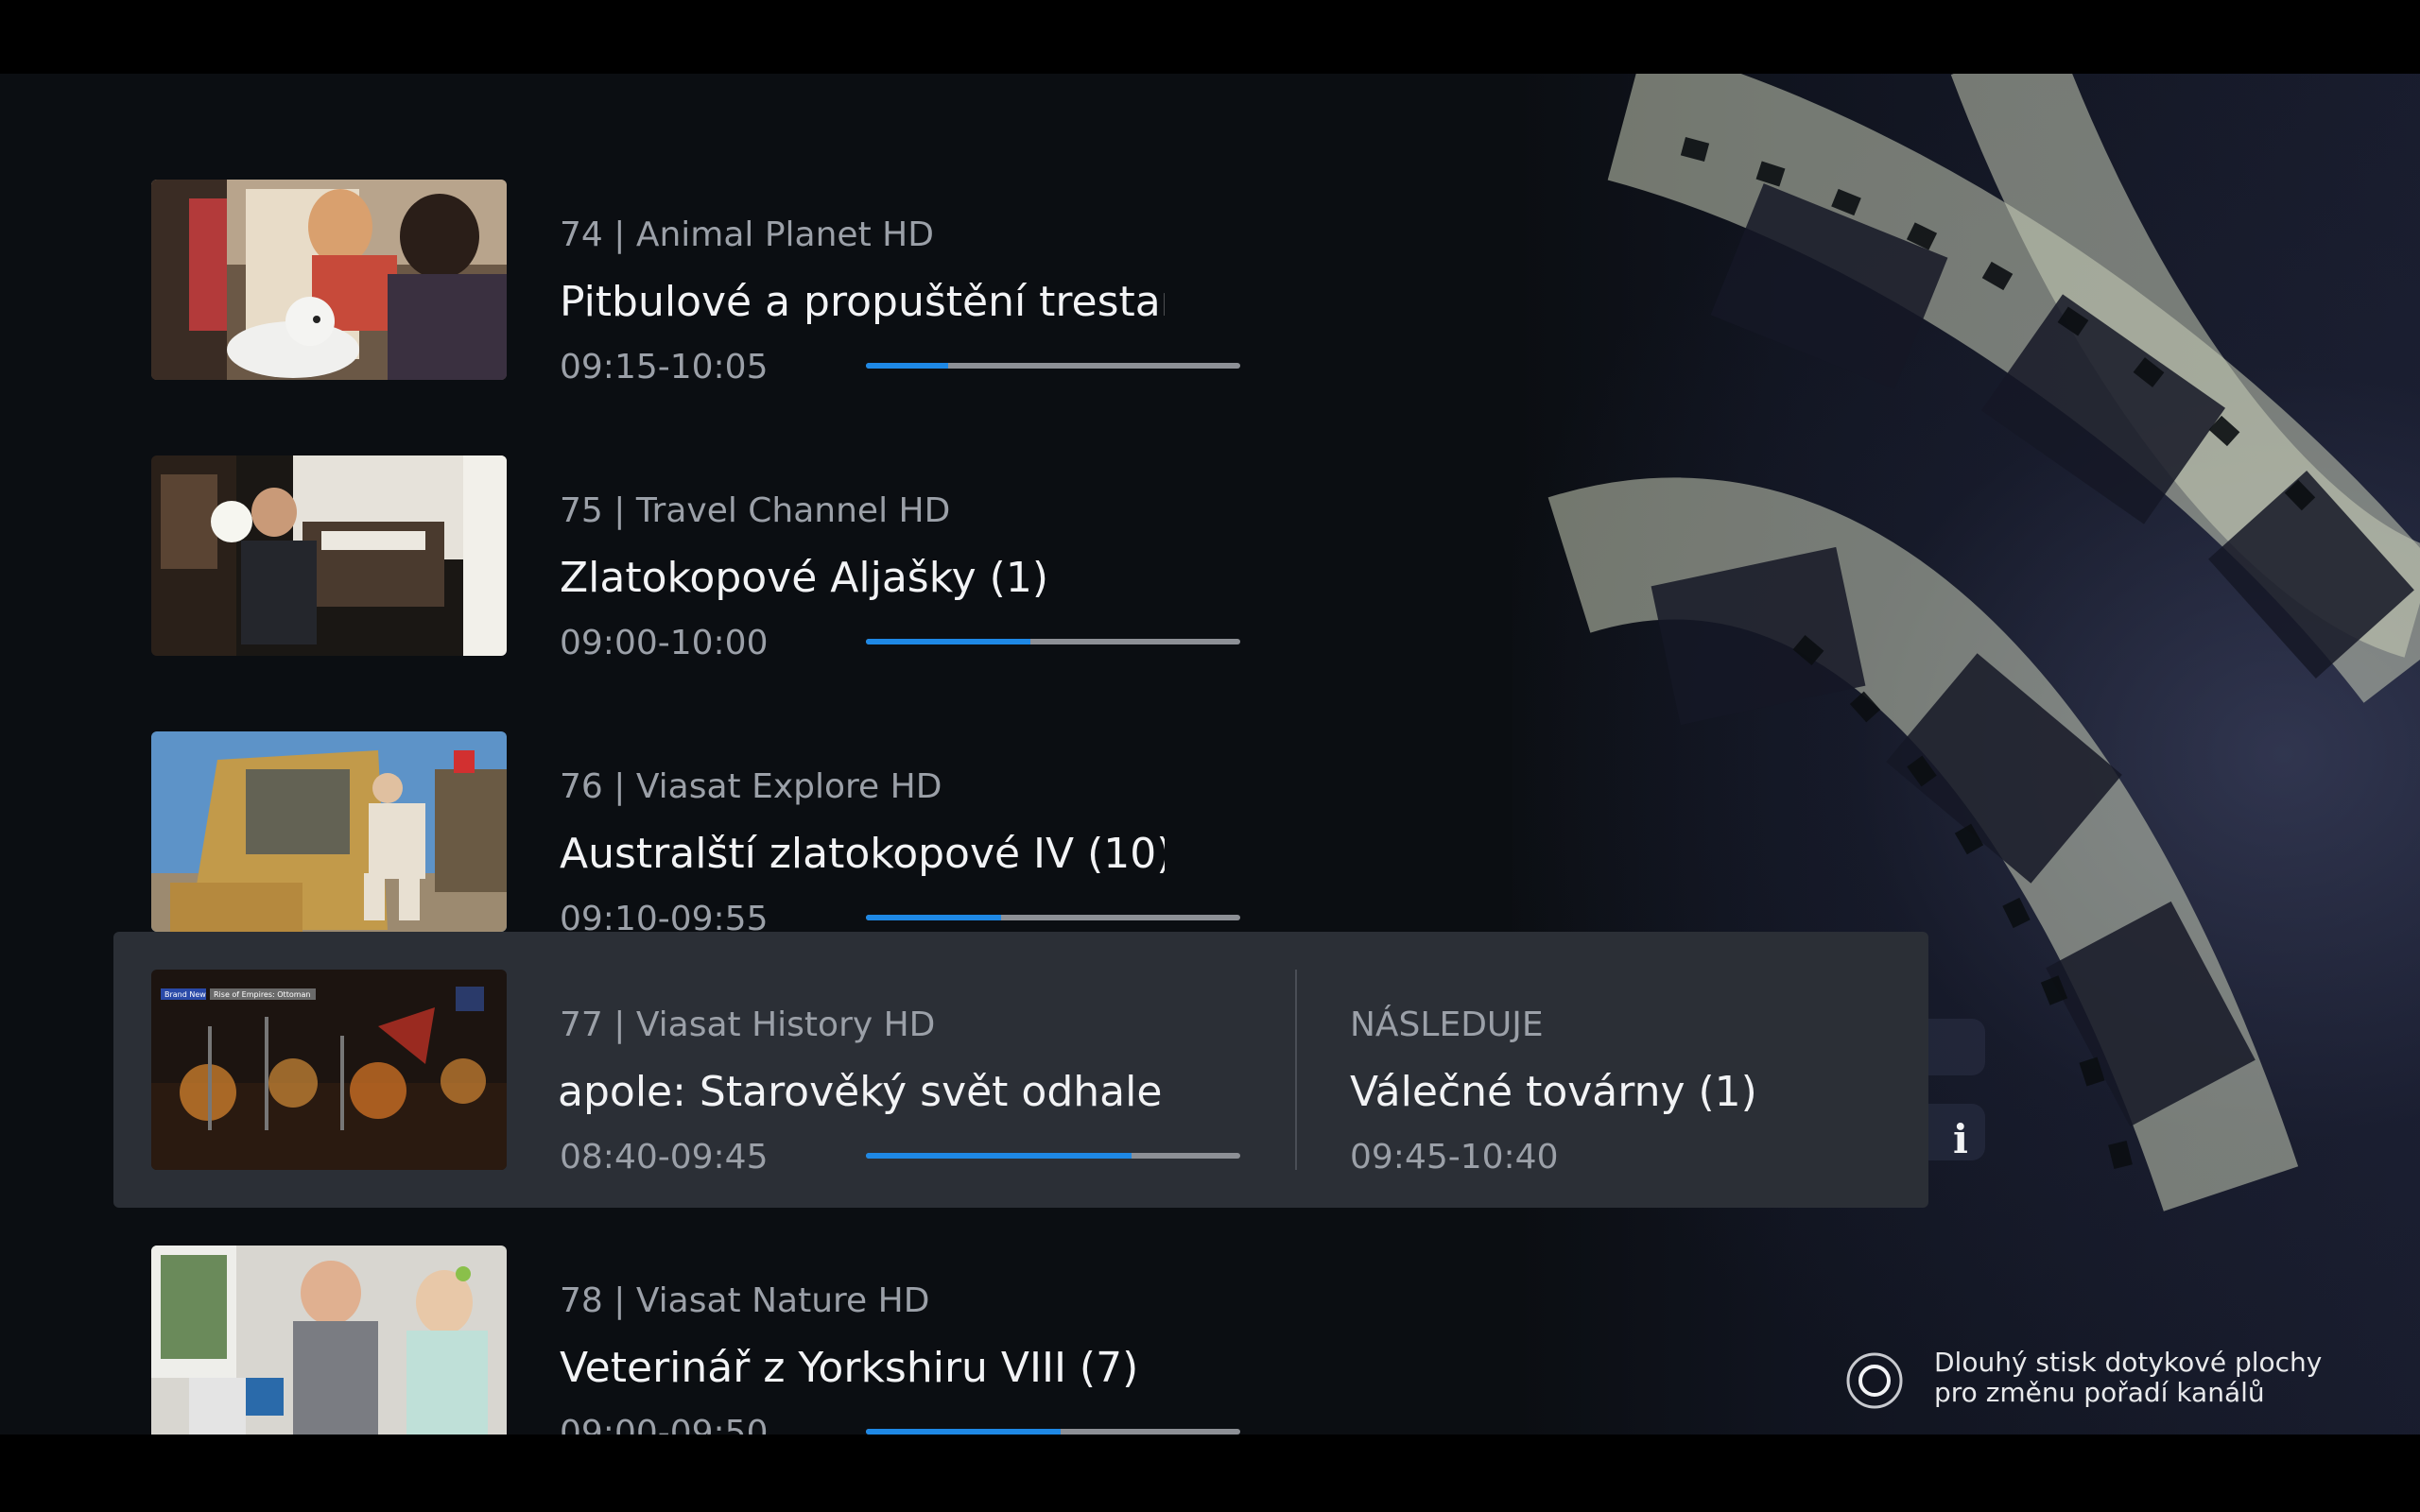  Describe the element at coordinates (185, 994) in the screenshot. I see `thumb-banner-label: Brand New` at that location.